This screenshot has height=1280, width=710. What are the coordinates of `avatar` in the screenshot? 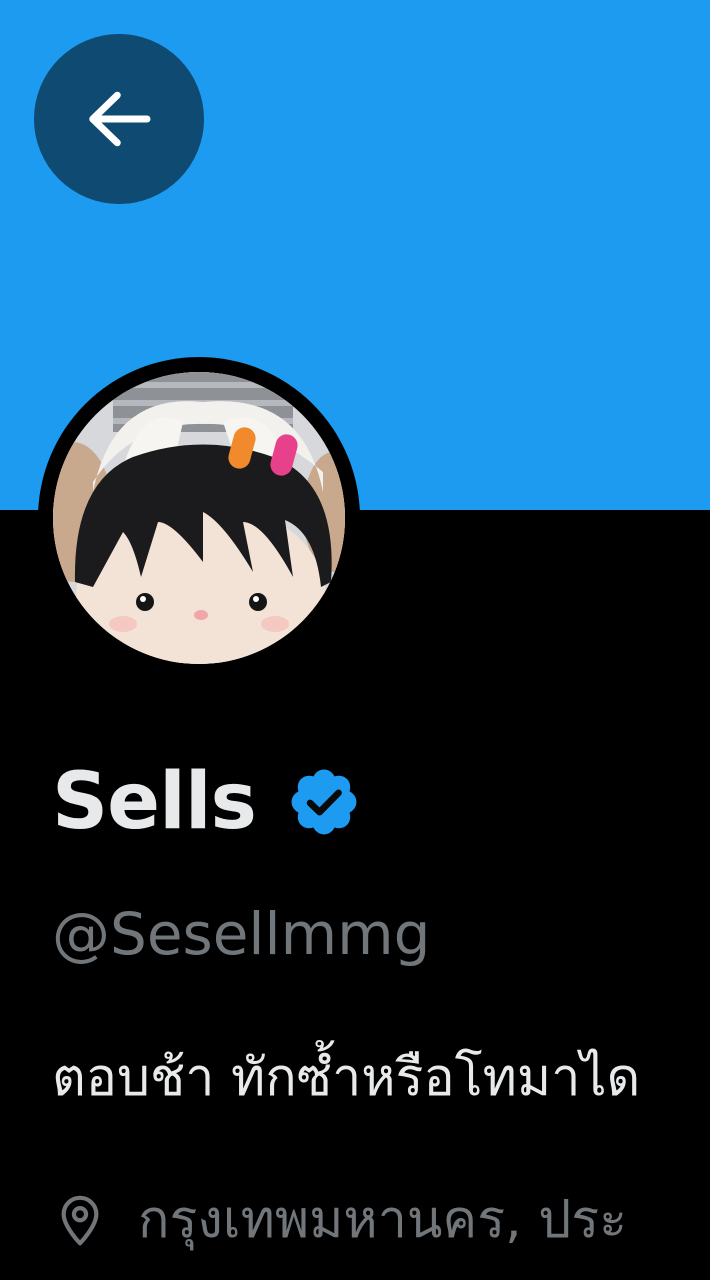 It's located at (199, 518).